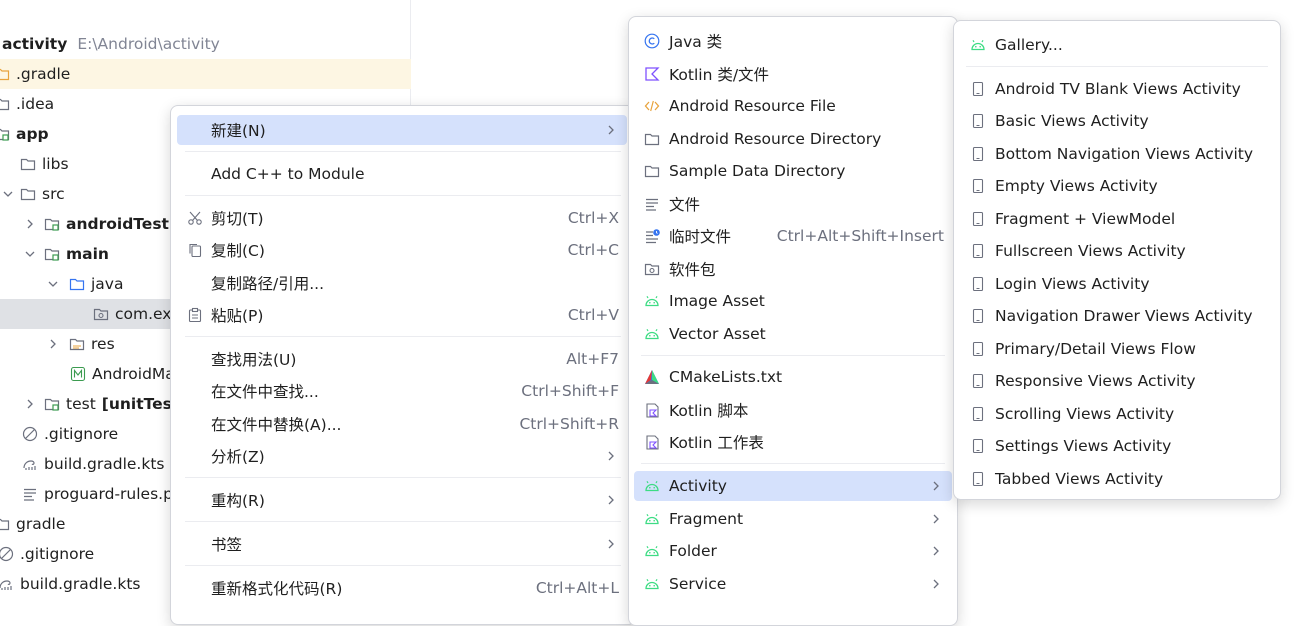 This screenshot has width=1296, height=626. Describe the element at coordinates (1095, 381) in the screenshot. I see `menu-item-label: Responsive Views Activity` at that location.